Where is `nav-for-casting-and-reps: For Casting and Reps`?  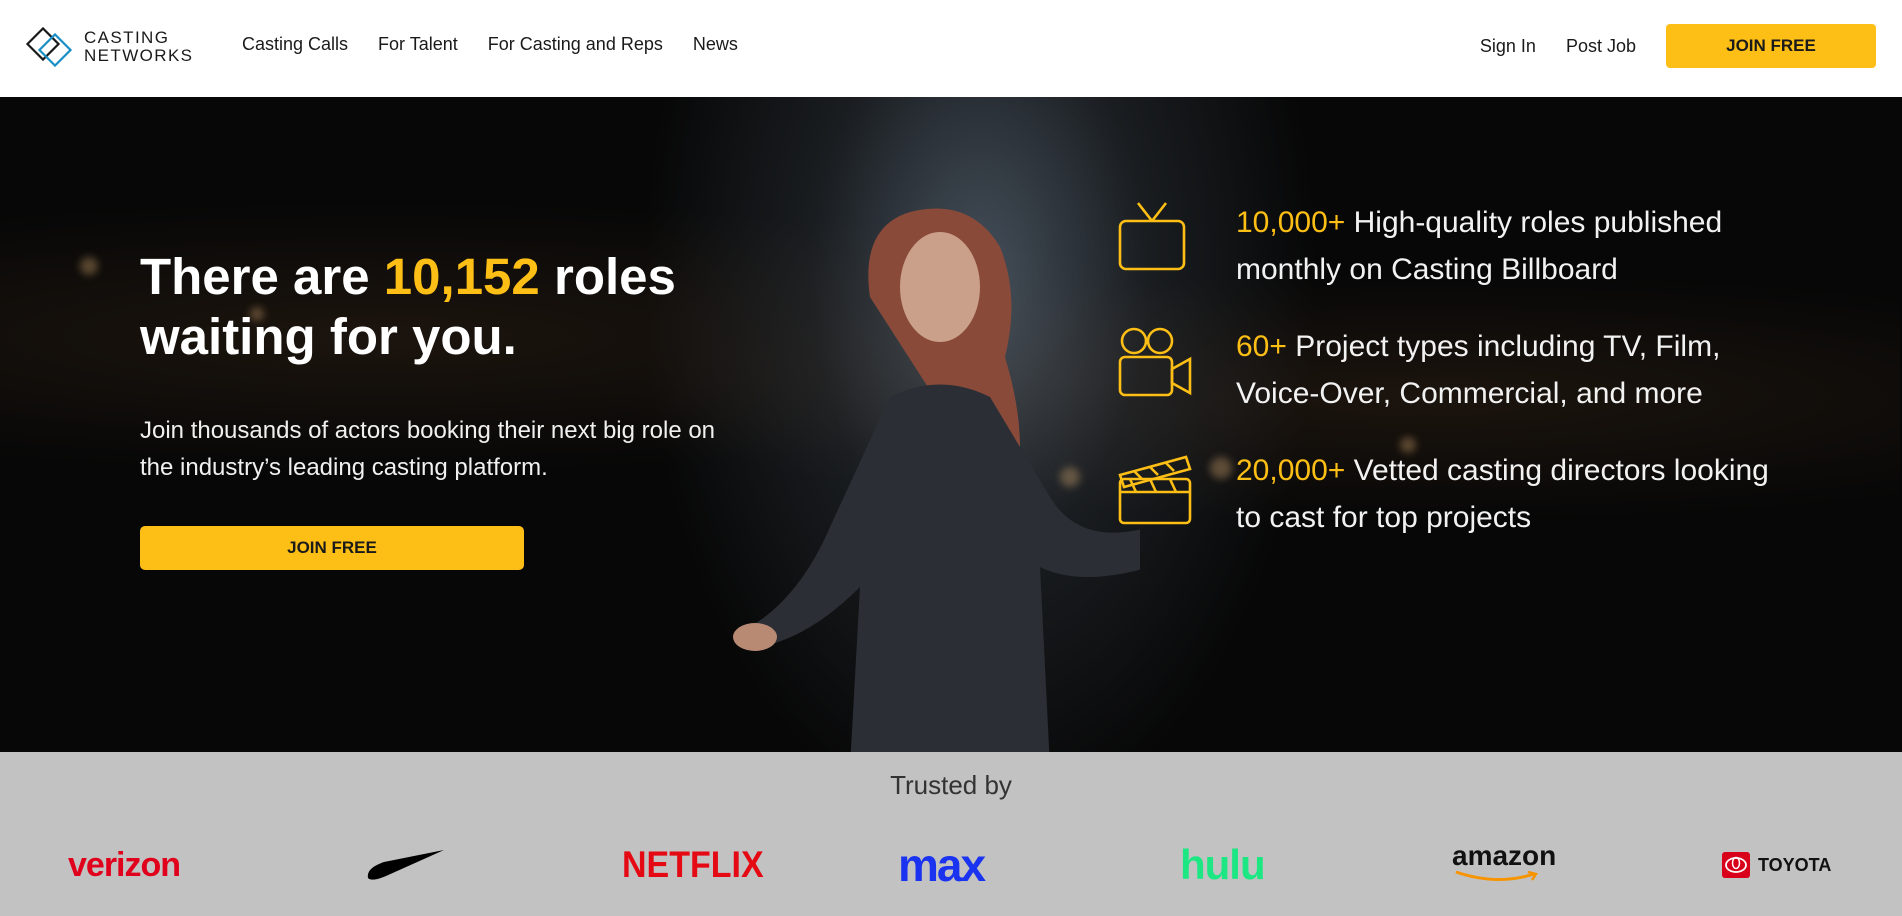
nav-for-casting-and-reps: For Casting and Reps is located at coordinates (575, 44).